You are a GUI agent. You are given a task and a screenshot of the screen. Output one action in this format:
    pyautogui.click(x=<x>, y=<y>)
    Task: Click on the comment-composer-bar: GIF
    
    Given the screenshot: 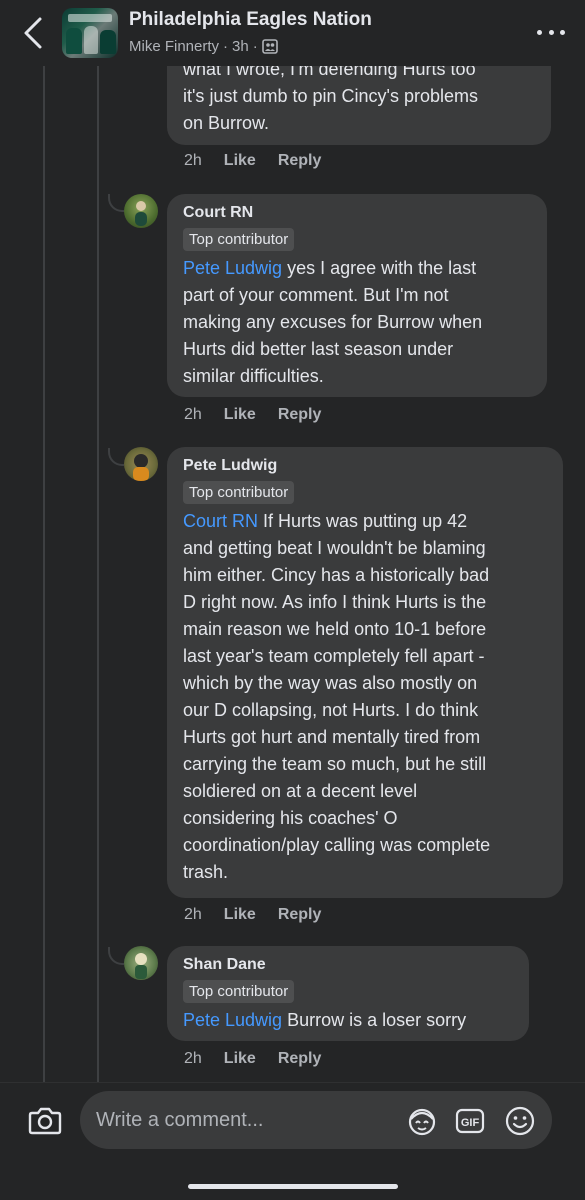 What is the action you would take?
    pyautogui.click(x=292, y=1141)
    